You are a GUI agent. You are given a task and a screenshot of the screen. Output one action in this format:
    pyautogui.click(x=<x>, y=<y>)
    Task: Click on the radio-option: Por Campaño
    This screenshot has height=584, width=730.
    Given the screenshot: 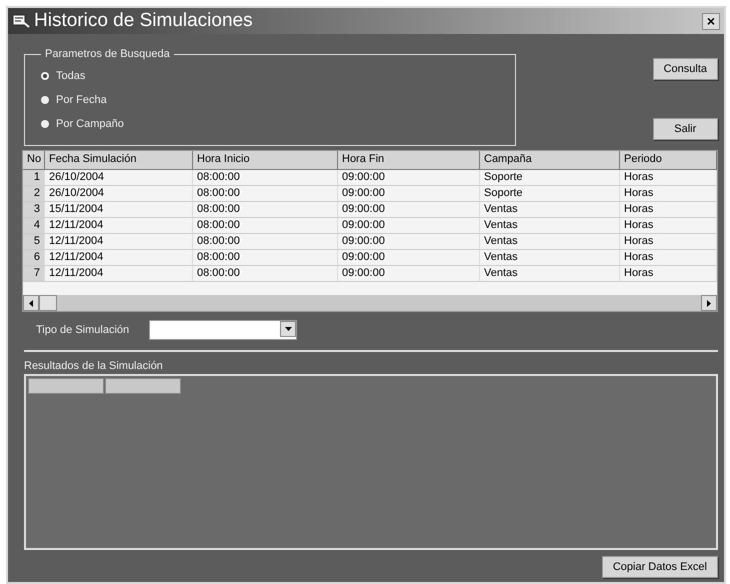 What is the action you would take?
    pyautogui.click(x=270, y=124)
    